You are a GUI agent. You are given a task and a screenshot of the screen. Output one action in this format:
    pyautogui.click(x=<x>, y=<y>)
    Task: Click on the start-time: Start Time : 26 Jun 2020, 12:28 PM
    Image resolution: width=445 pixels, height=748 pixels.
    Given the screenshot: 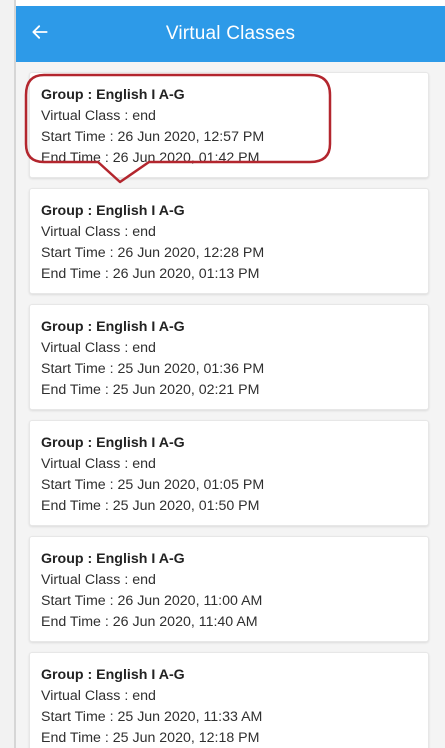 What is the action you would take?
    pyautogui.click(x=153, y=253)
    